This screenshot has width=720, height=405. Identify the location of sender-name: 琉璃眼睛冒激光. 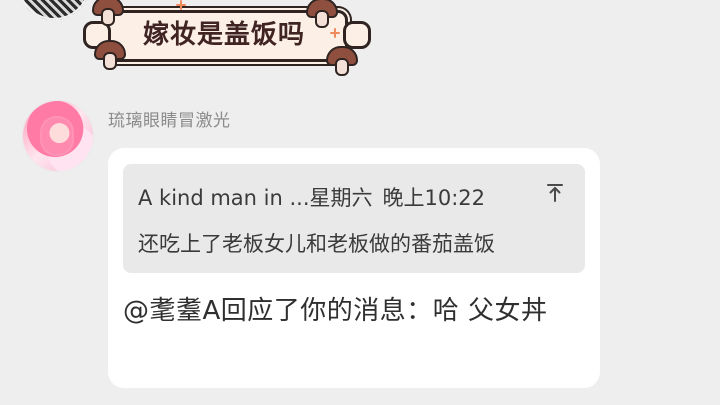
(169, 118).